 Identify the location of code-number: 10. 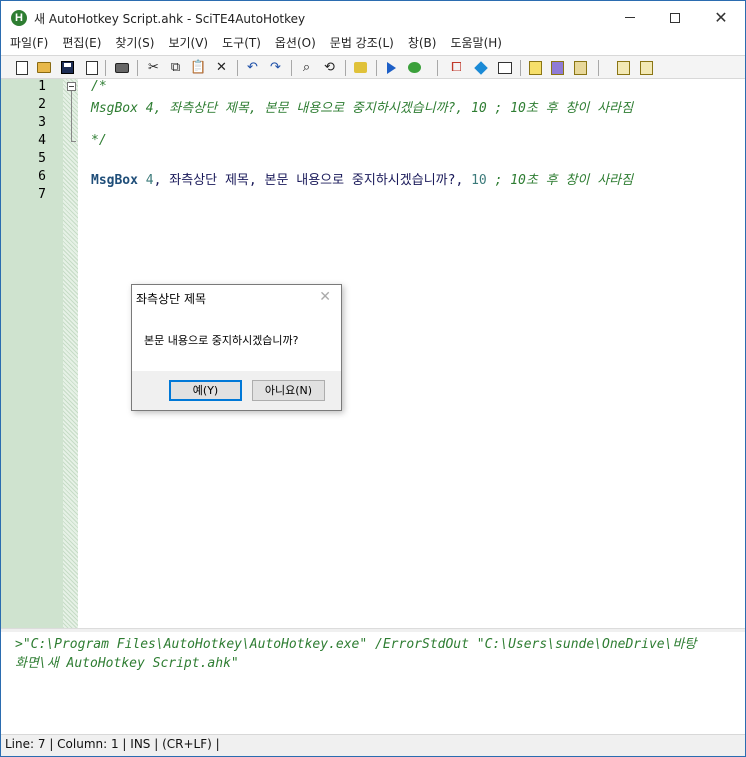
(479, 180).